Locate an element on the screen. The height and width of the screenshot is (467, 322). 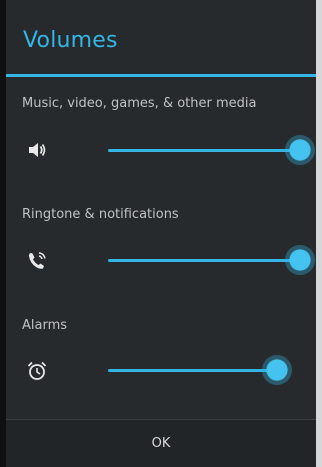
ringtone-volume-label: Ringtone & notifications is located at coordinates (100, 214).